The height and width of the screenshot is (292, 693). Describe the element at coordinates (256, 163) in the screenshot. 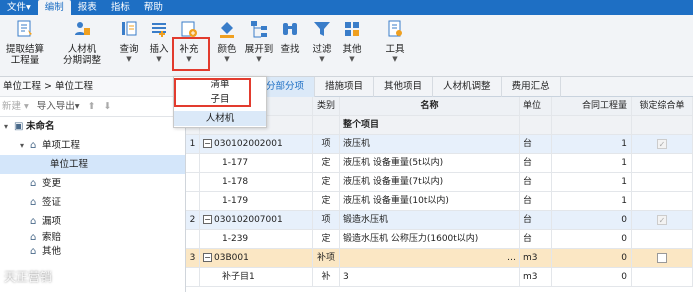

I see `cell-code: 1-177` at that location.